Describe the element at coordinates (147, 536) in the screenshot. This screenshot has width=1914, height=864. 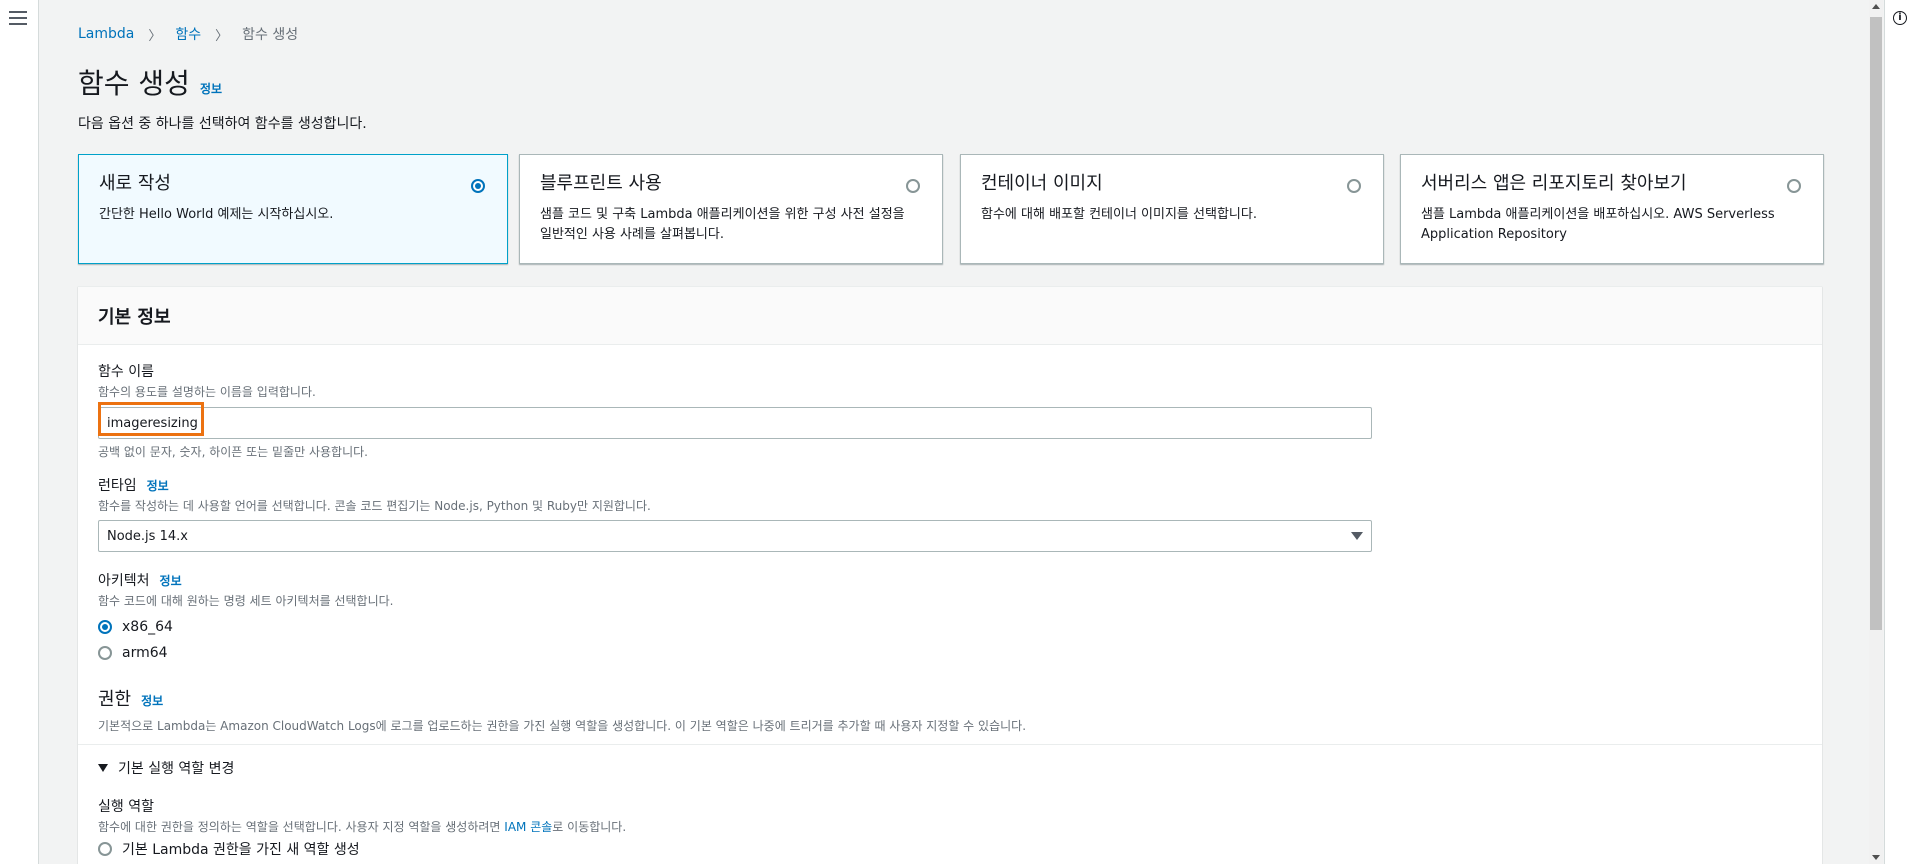
I see `runtime-selected-value: Node.js 14.x` at that location.